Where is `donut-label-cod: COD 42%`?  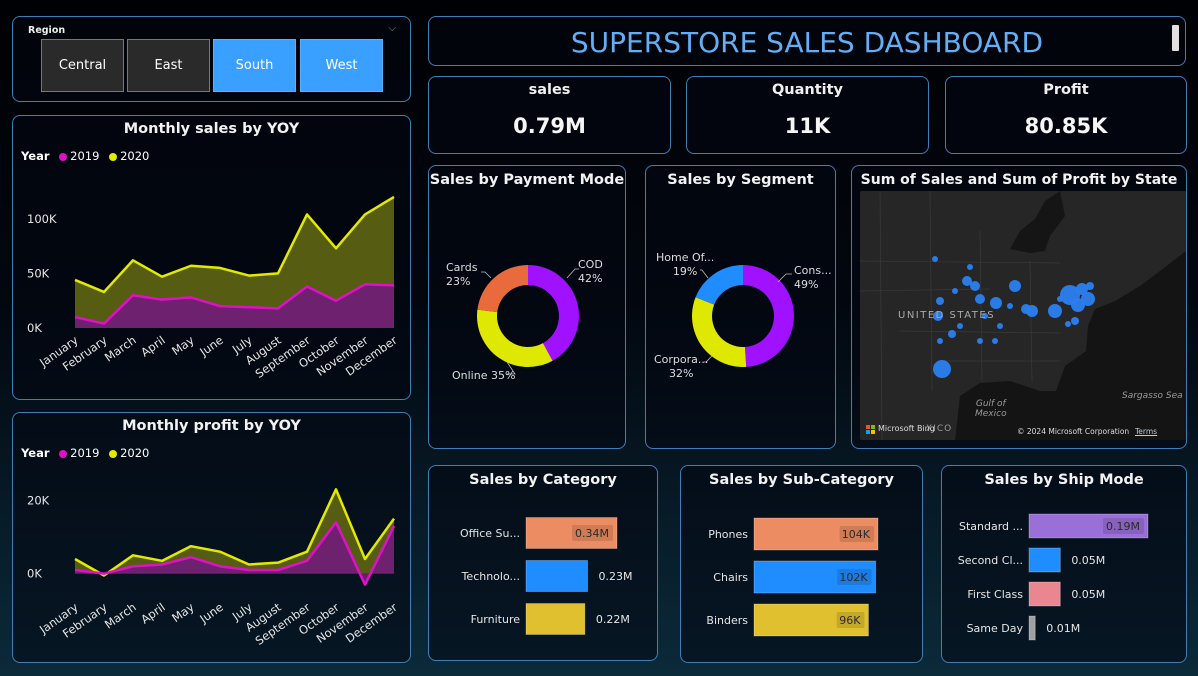 donut-label-cod: COD 42% is located at coordinates (590, 271).